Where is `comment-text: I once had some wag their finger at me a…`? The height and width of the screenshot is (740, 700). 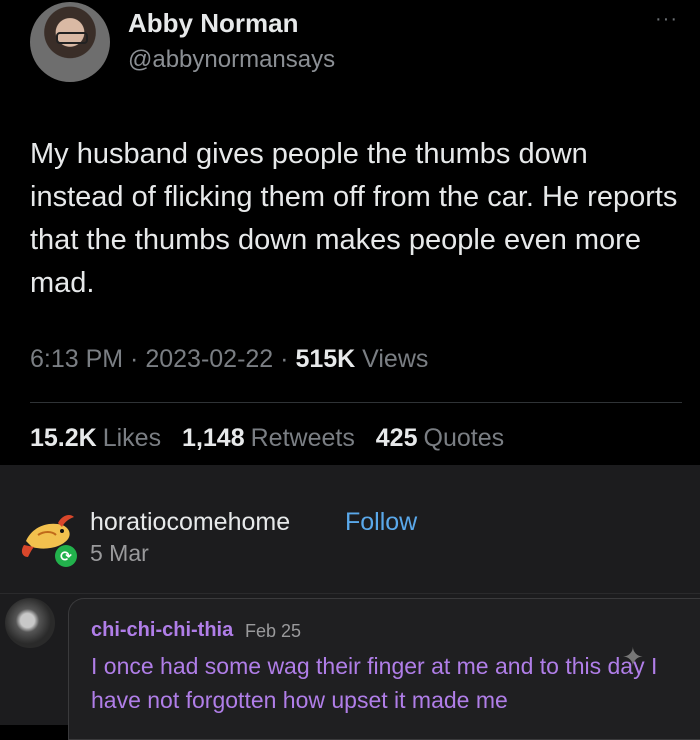 comment-text: I once had some wag their finger at me a… is located at coordinates (374, 683).